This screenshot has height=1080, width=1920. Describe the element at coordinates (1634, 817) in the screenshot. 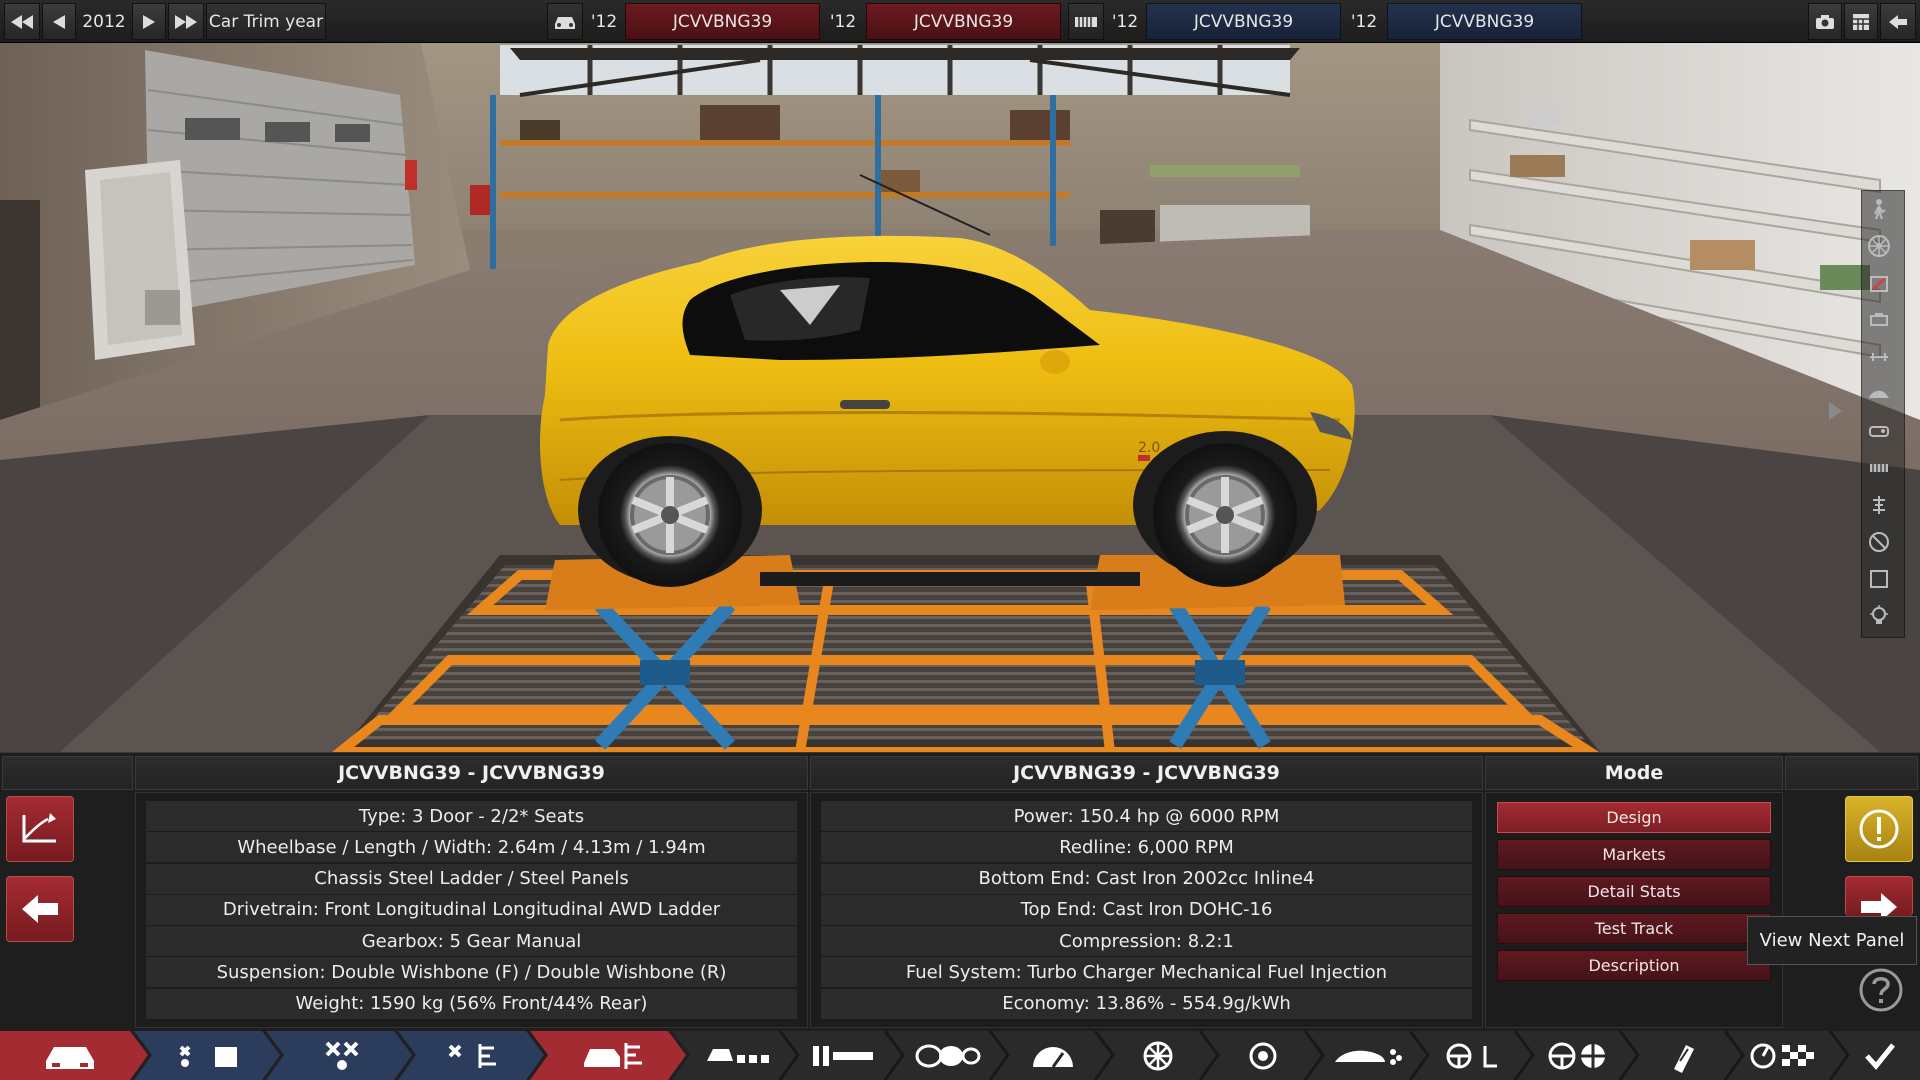

I see `mode-design-button: Design` at that location.